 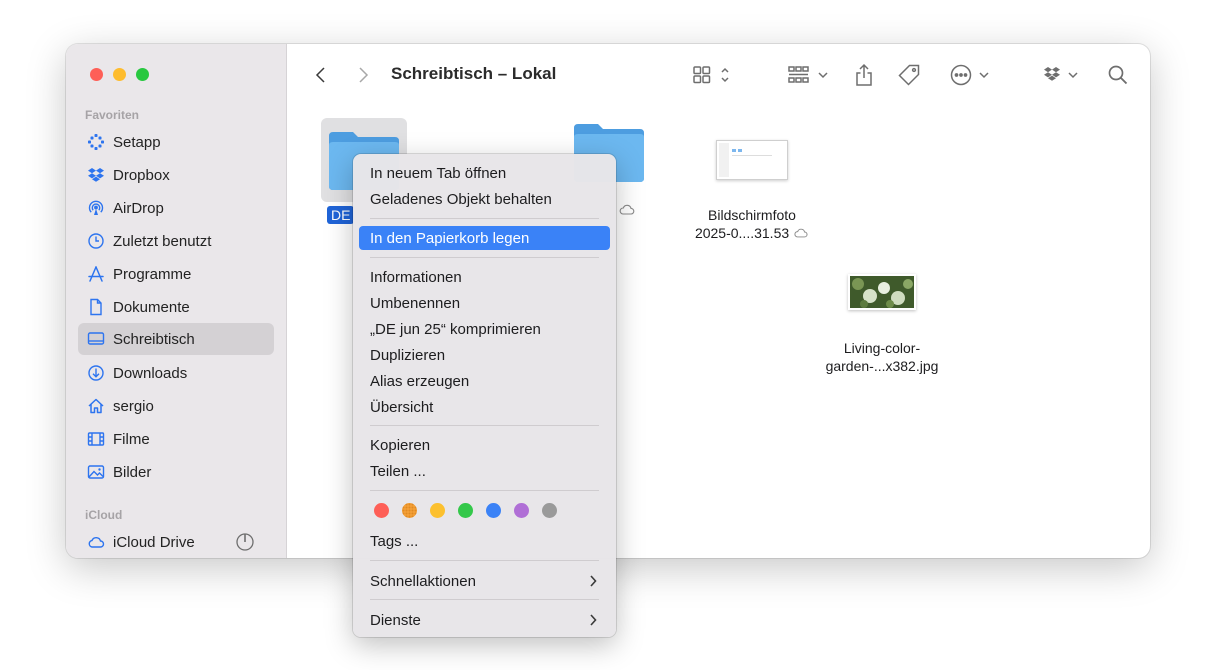 What do you see at coordinates (162, 241) in the screenshot?
I see `sidebar-item-label: Zuletzt benutzt` at bounding box center [162, 241].